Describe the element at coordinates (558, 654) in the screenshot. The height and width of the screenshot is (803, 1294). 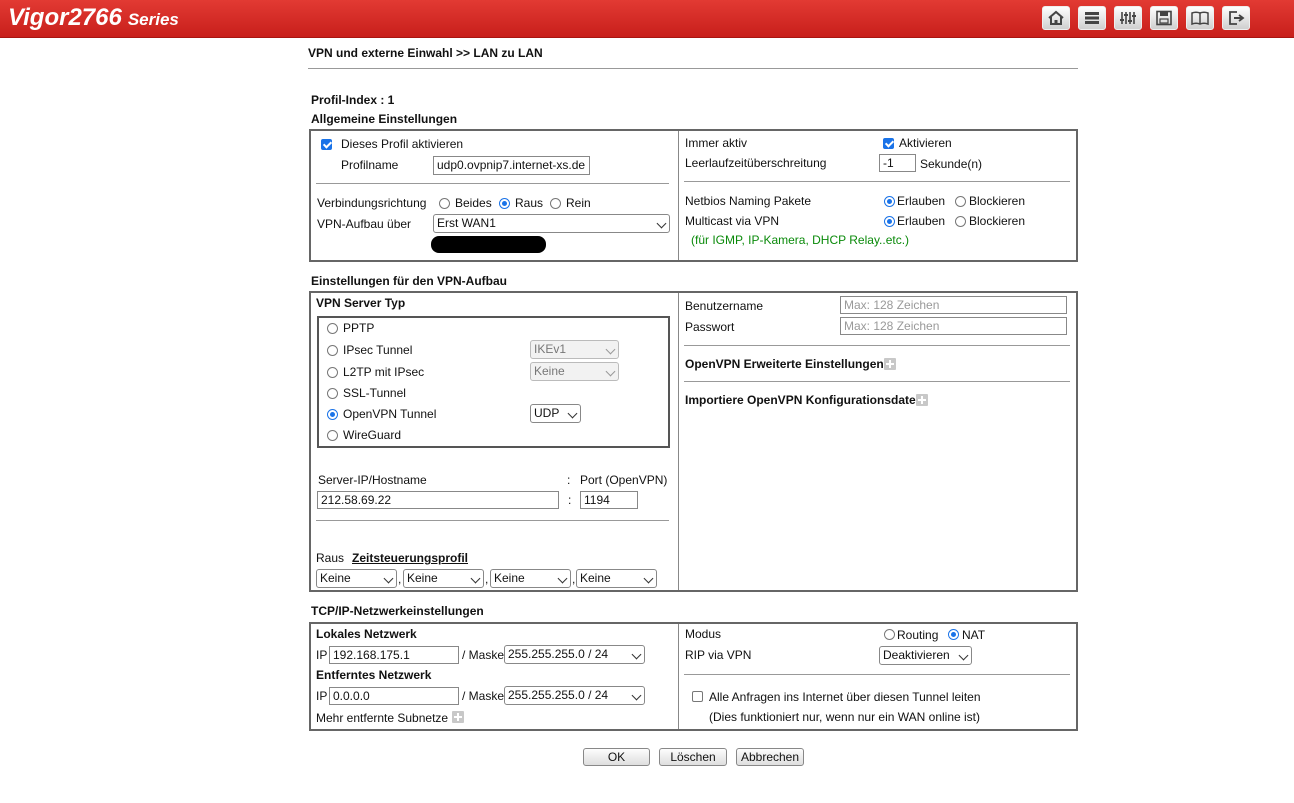
I see `local-mask-value: 255.255.255.0 / 24` at that location.